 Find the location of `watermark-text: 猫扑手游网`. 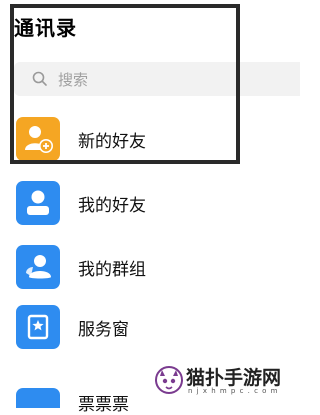

watermark-text: 猫扑手游网 is located at coordinates (234, 378).